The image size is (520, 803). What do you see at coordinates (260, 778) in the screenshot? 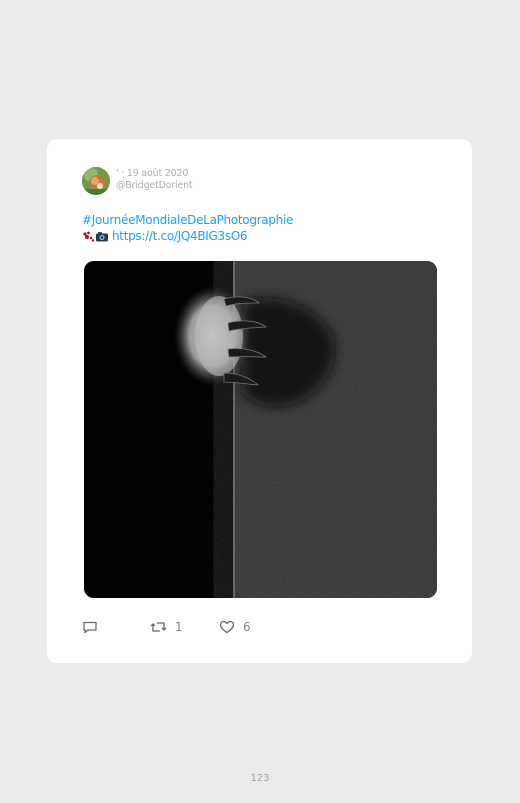
I see `page-number: 123` at bounding box center [260, 778].